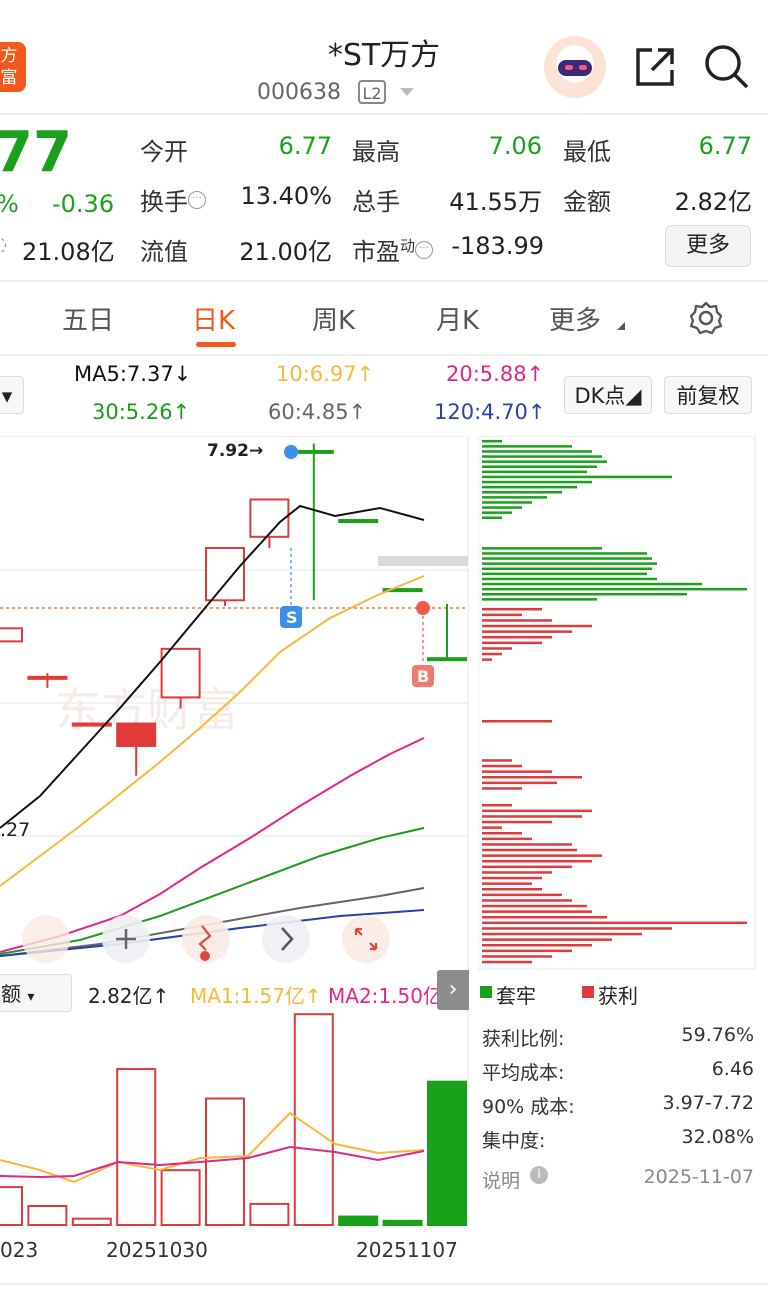 This screenshot has width=768, height=1290. Describe the element at coordinates (495, 374) in the screenshot. I see `ma20-value: 20:5.88↑` at that location.